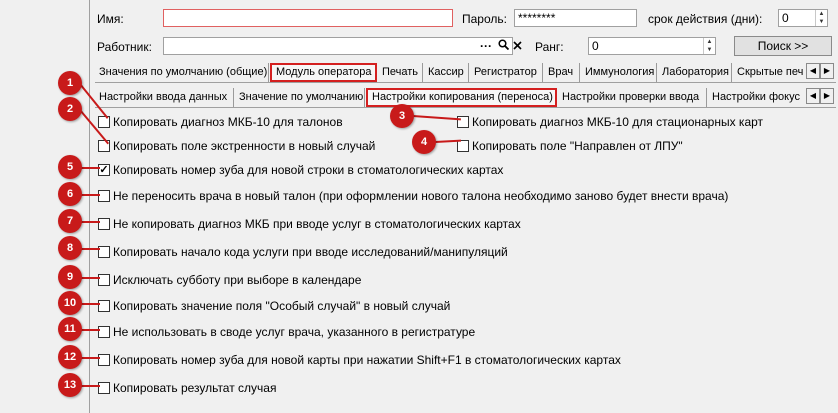 Image resolution: width=838 pixels, height=413 pixels. I want to click on close-icon, so click(517, 46).